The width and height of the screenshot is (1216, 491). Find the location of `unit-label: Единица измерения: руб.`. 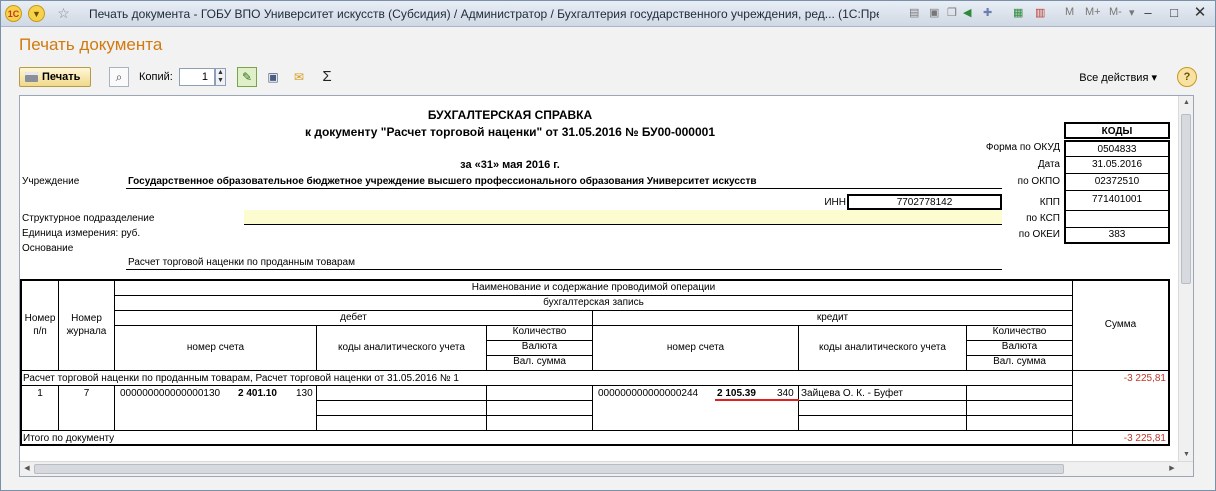

unit-label: Единица измерения: руб. is located at coordinates (81, 233).